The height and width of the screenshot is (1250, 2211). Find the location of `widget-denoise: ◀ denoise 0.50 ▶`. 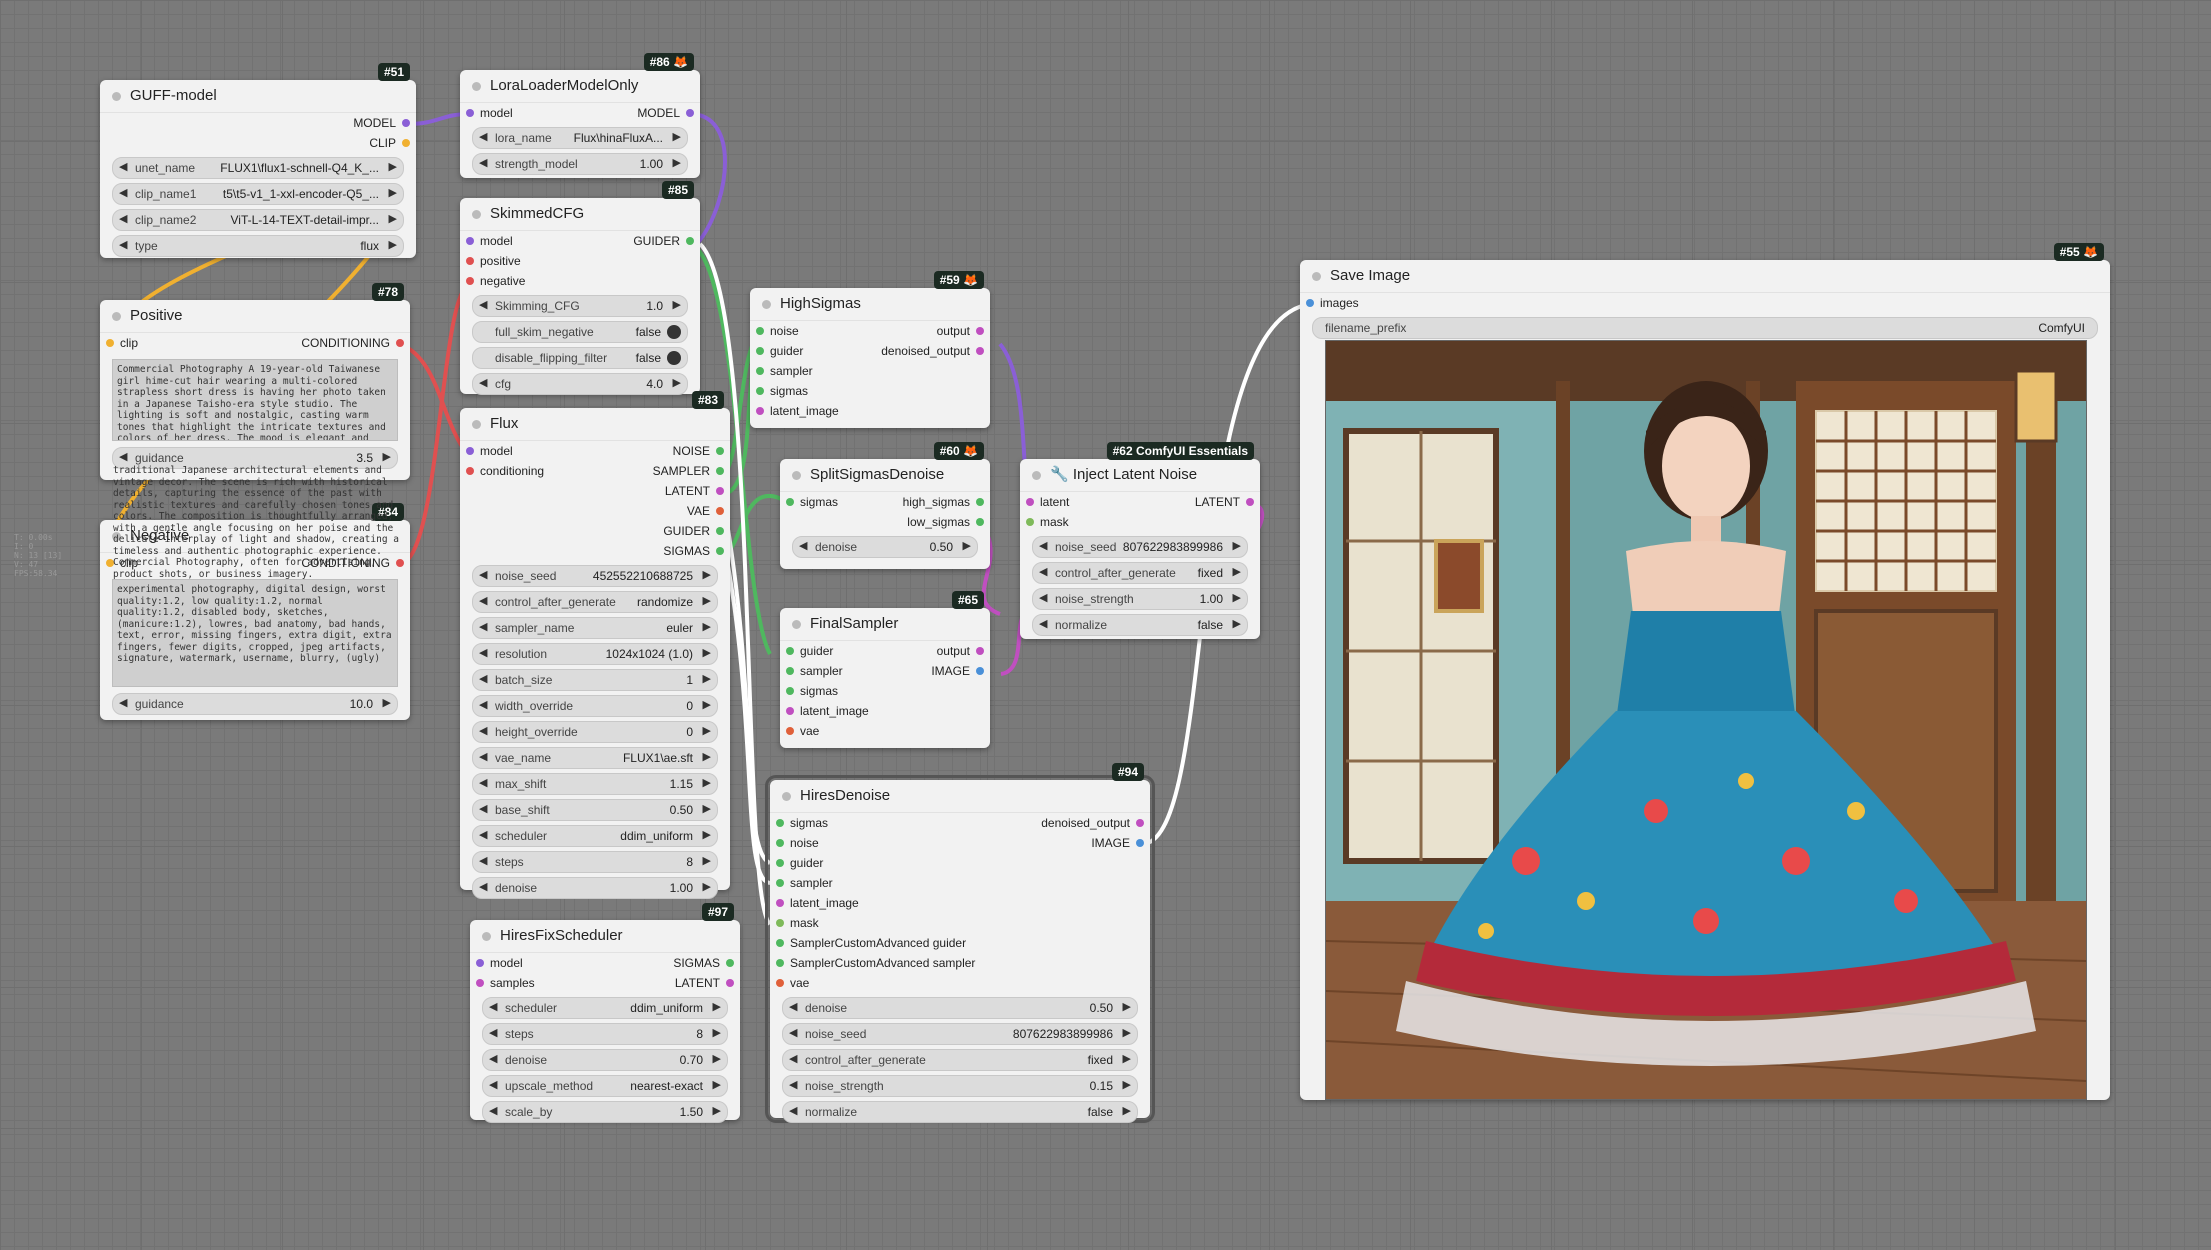

widget-denoise: ◀ denoise 0.50 ▶ is located at coordinates (885, 547).